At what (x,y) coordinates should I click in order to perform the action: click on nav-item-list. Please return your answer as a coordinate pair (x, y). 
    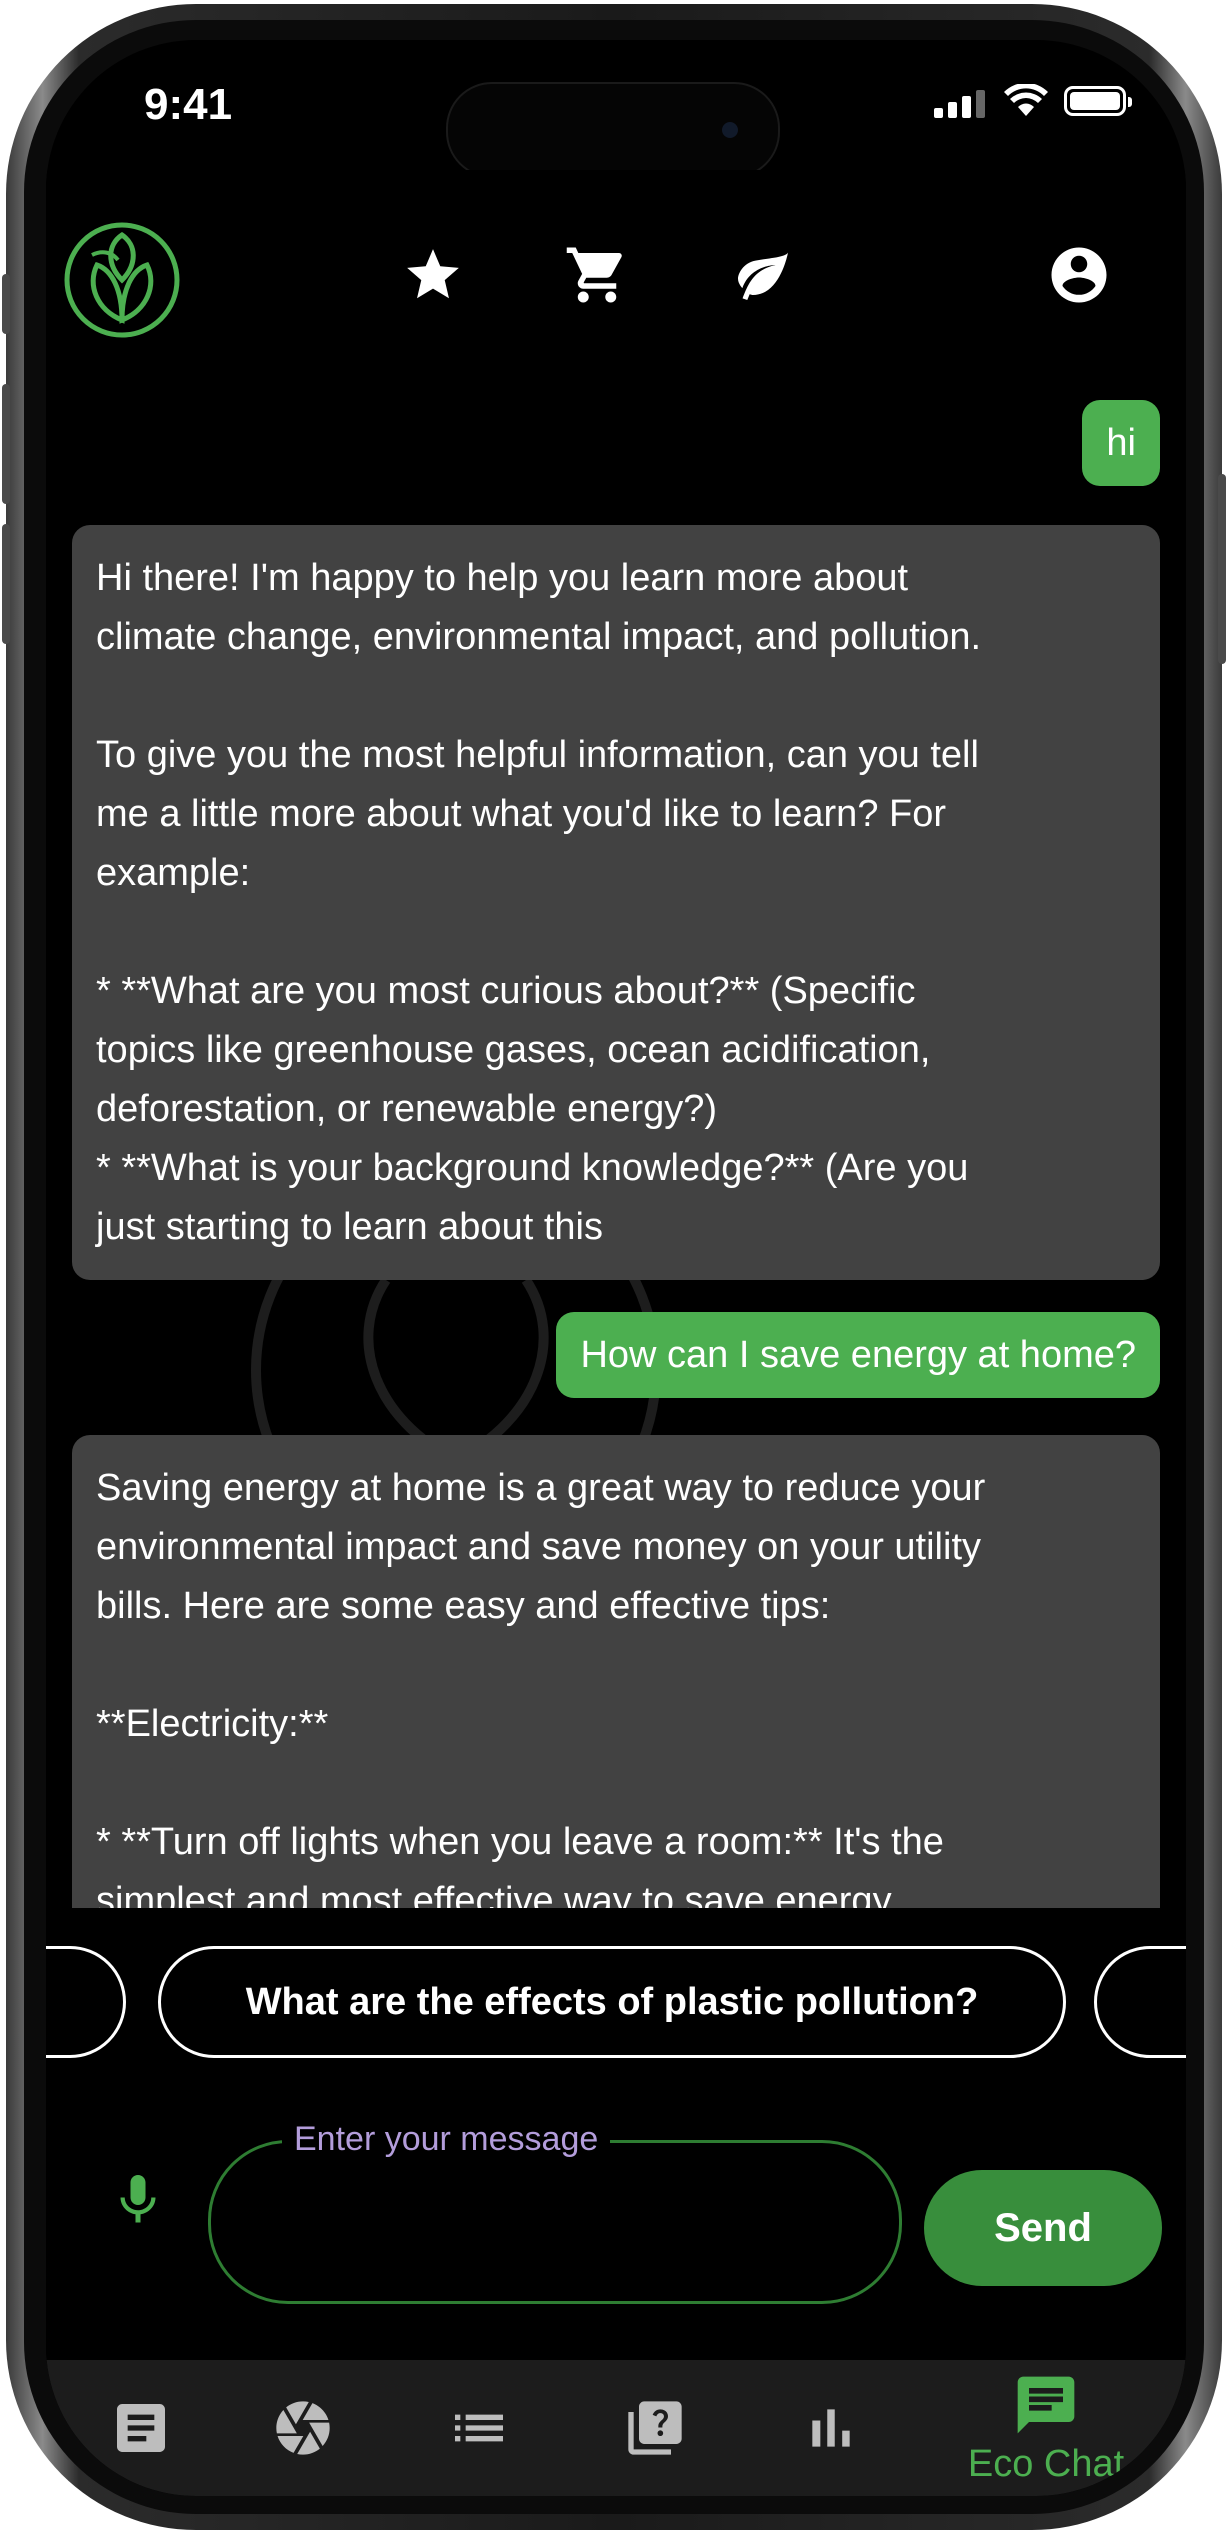
    Looking at the image, I should click on (479, 2428).